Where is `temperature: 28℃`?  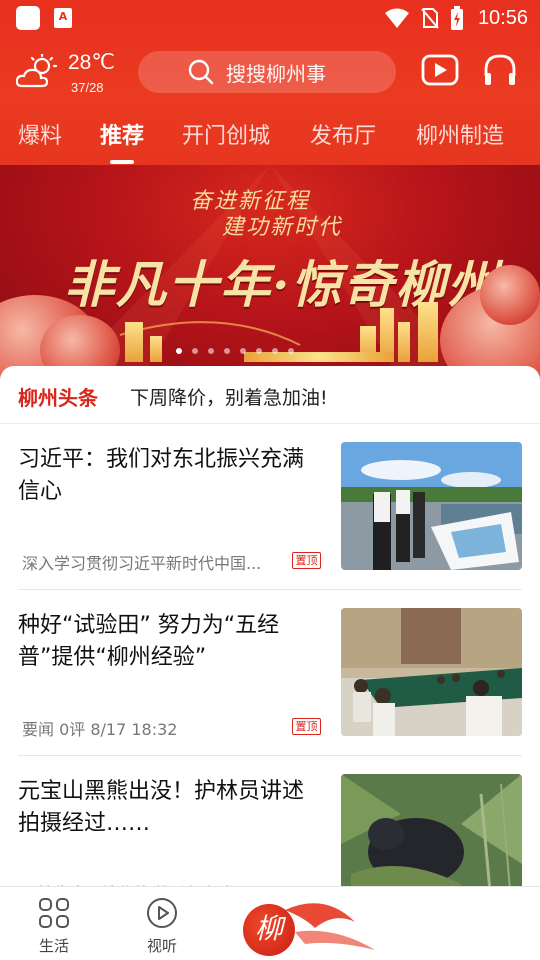 temperature: 28℃ is located at coordinates (91, 62).